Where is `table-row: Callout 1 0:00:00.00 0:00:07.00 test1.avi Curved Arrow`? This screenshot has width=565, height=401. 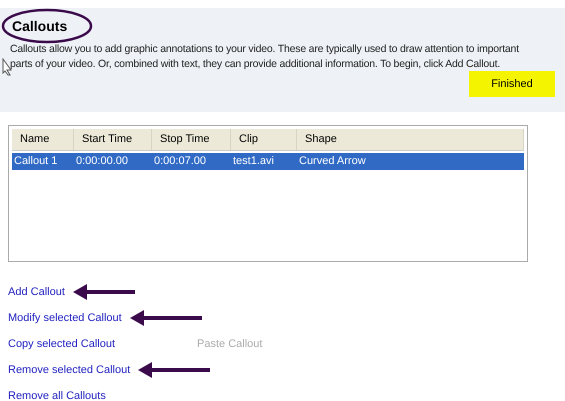
table-row: Callout 1 0:00:00.00 0:00:07.00 test1.avi Curved Arrow is located at coordinates (268, 161).